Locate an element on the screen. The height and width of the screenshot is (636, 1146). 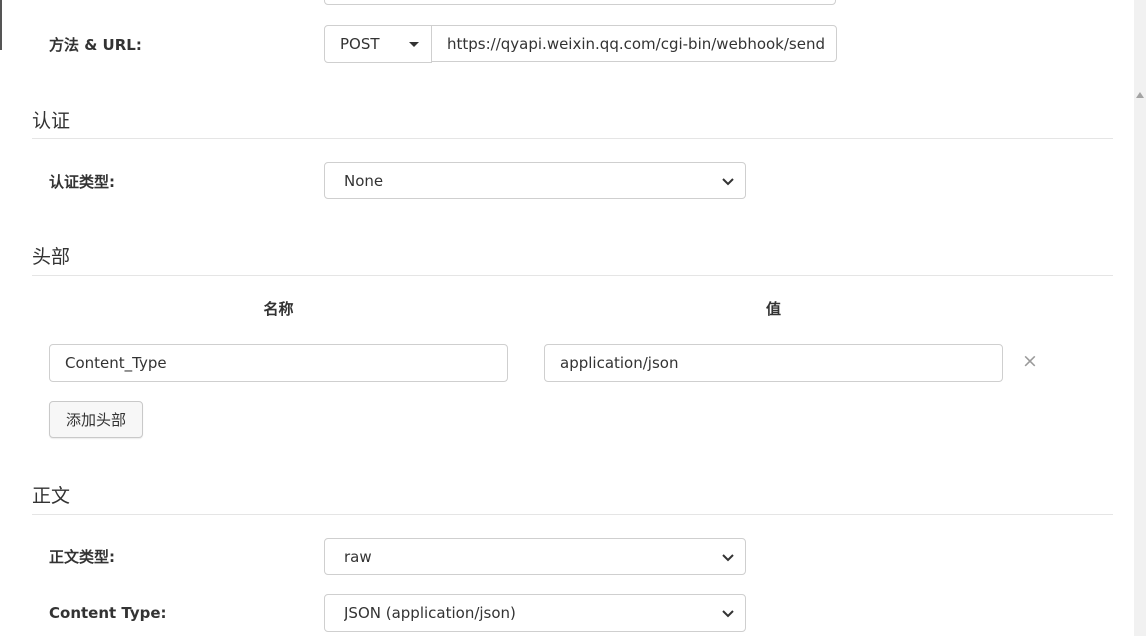
body-type-value: raw is located at coordinates (358, 556).